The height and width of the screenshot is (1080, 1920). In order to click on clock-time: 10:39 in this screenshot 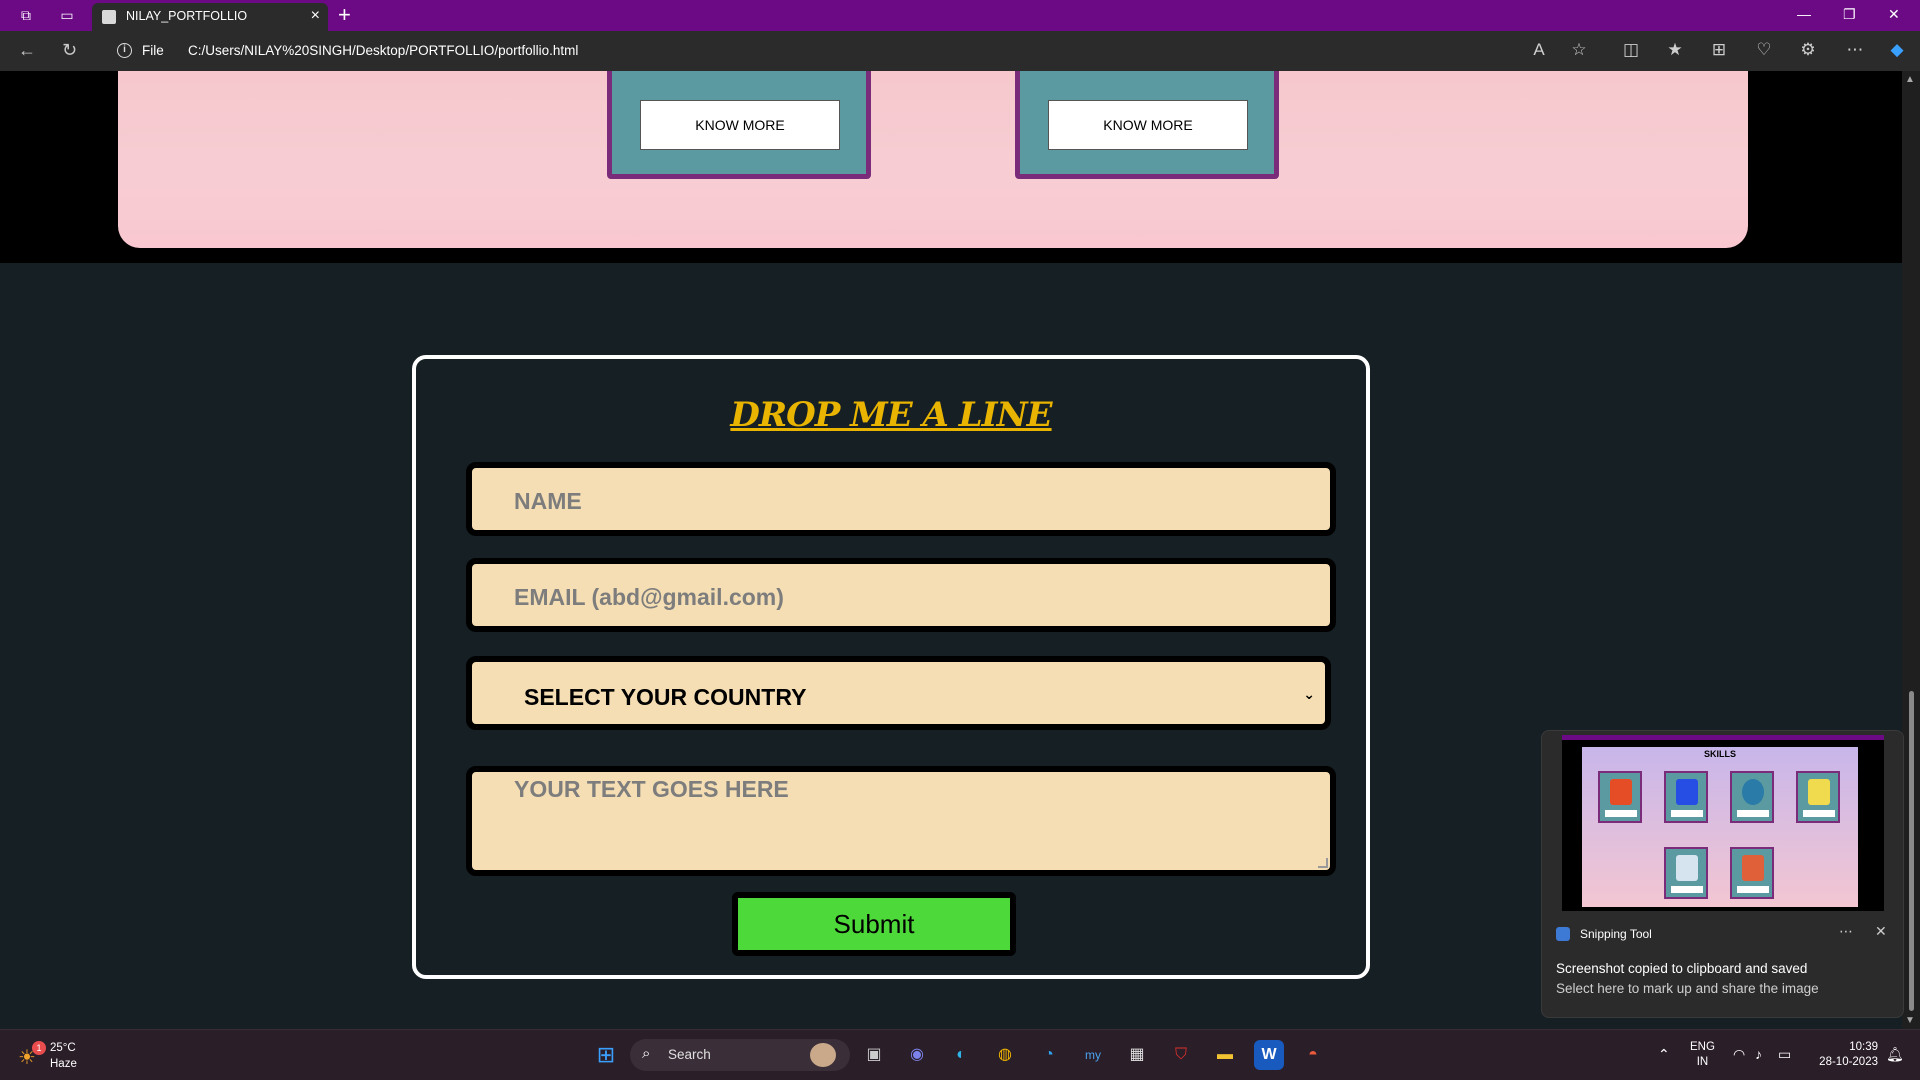, I will do `click(1863, 1047)`.